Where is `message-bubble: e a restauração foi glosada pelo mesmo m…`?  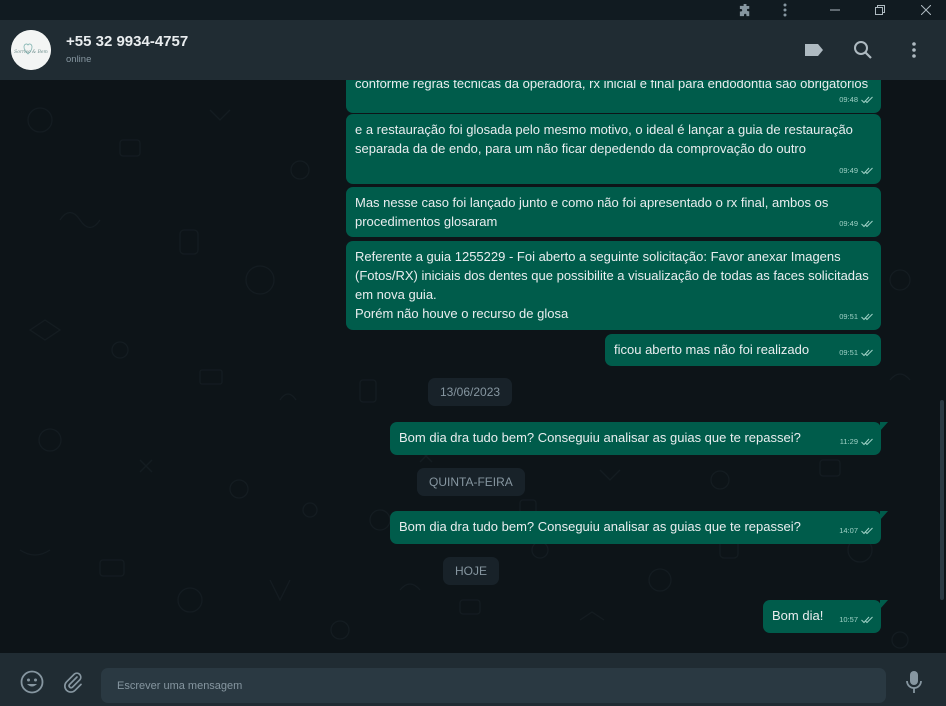 message-bubble: e a restauração foi glosada pelo mesmo m… is located at coordinates (613, 149).